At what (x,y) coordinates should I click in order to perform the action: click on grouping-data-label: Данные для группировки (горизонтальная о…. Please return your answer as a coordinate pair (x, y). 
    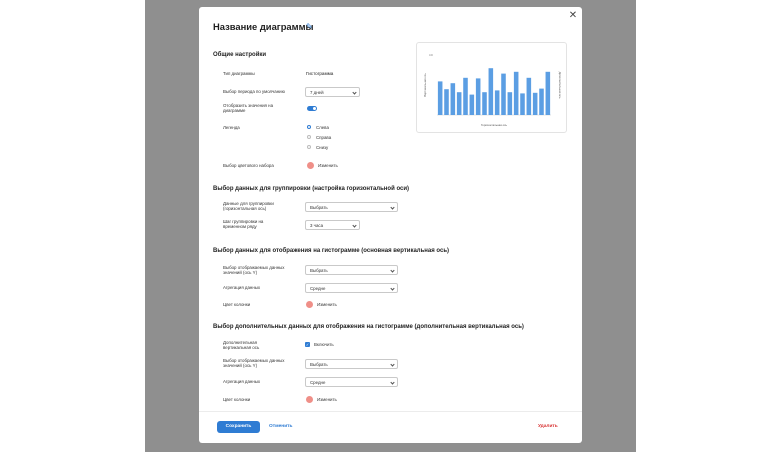
    Looking at the image, I should click on (248, 206).